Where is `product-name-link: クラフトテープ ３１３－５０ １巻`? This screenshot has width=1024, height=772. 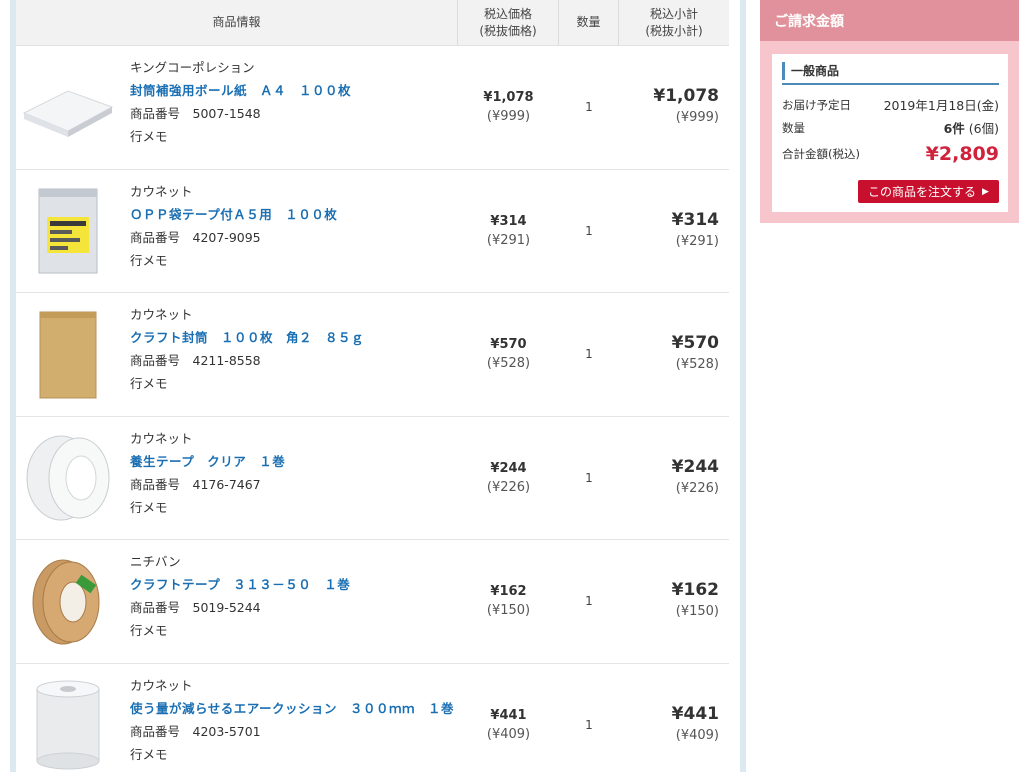 product-name-link: クラフトテープ ３１３－５０ １巻 is located at coordinates (240, 584).